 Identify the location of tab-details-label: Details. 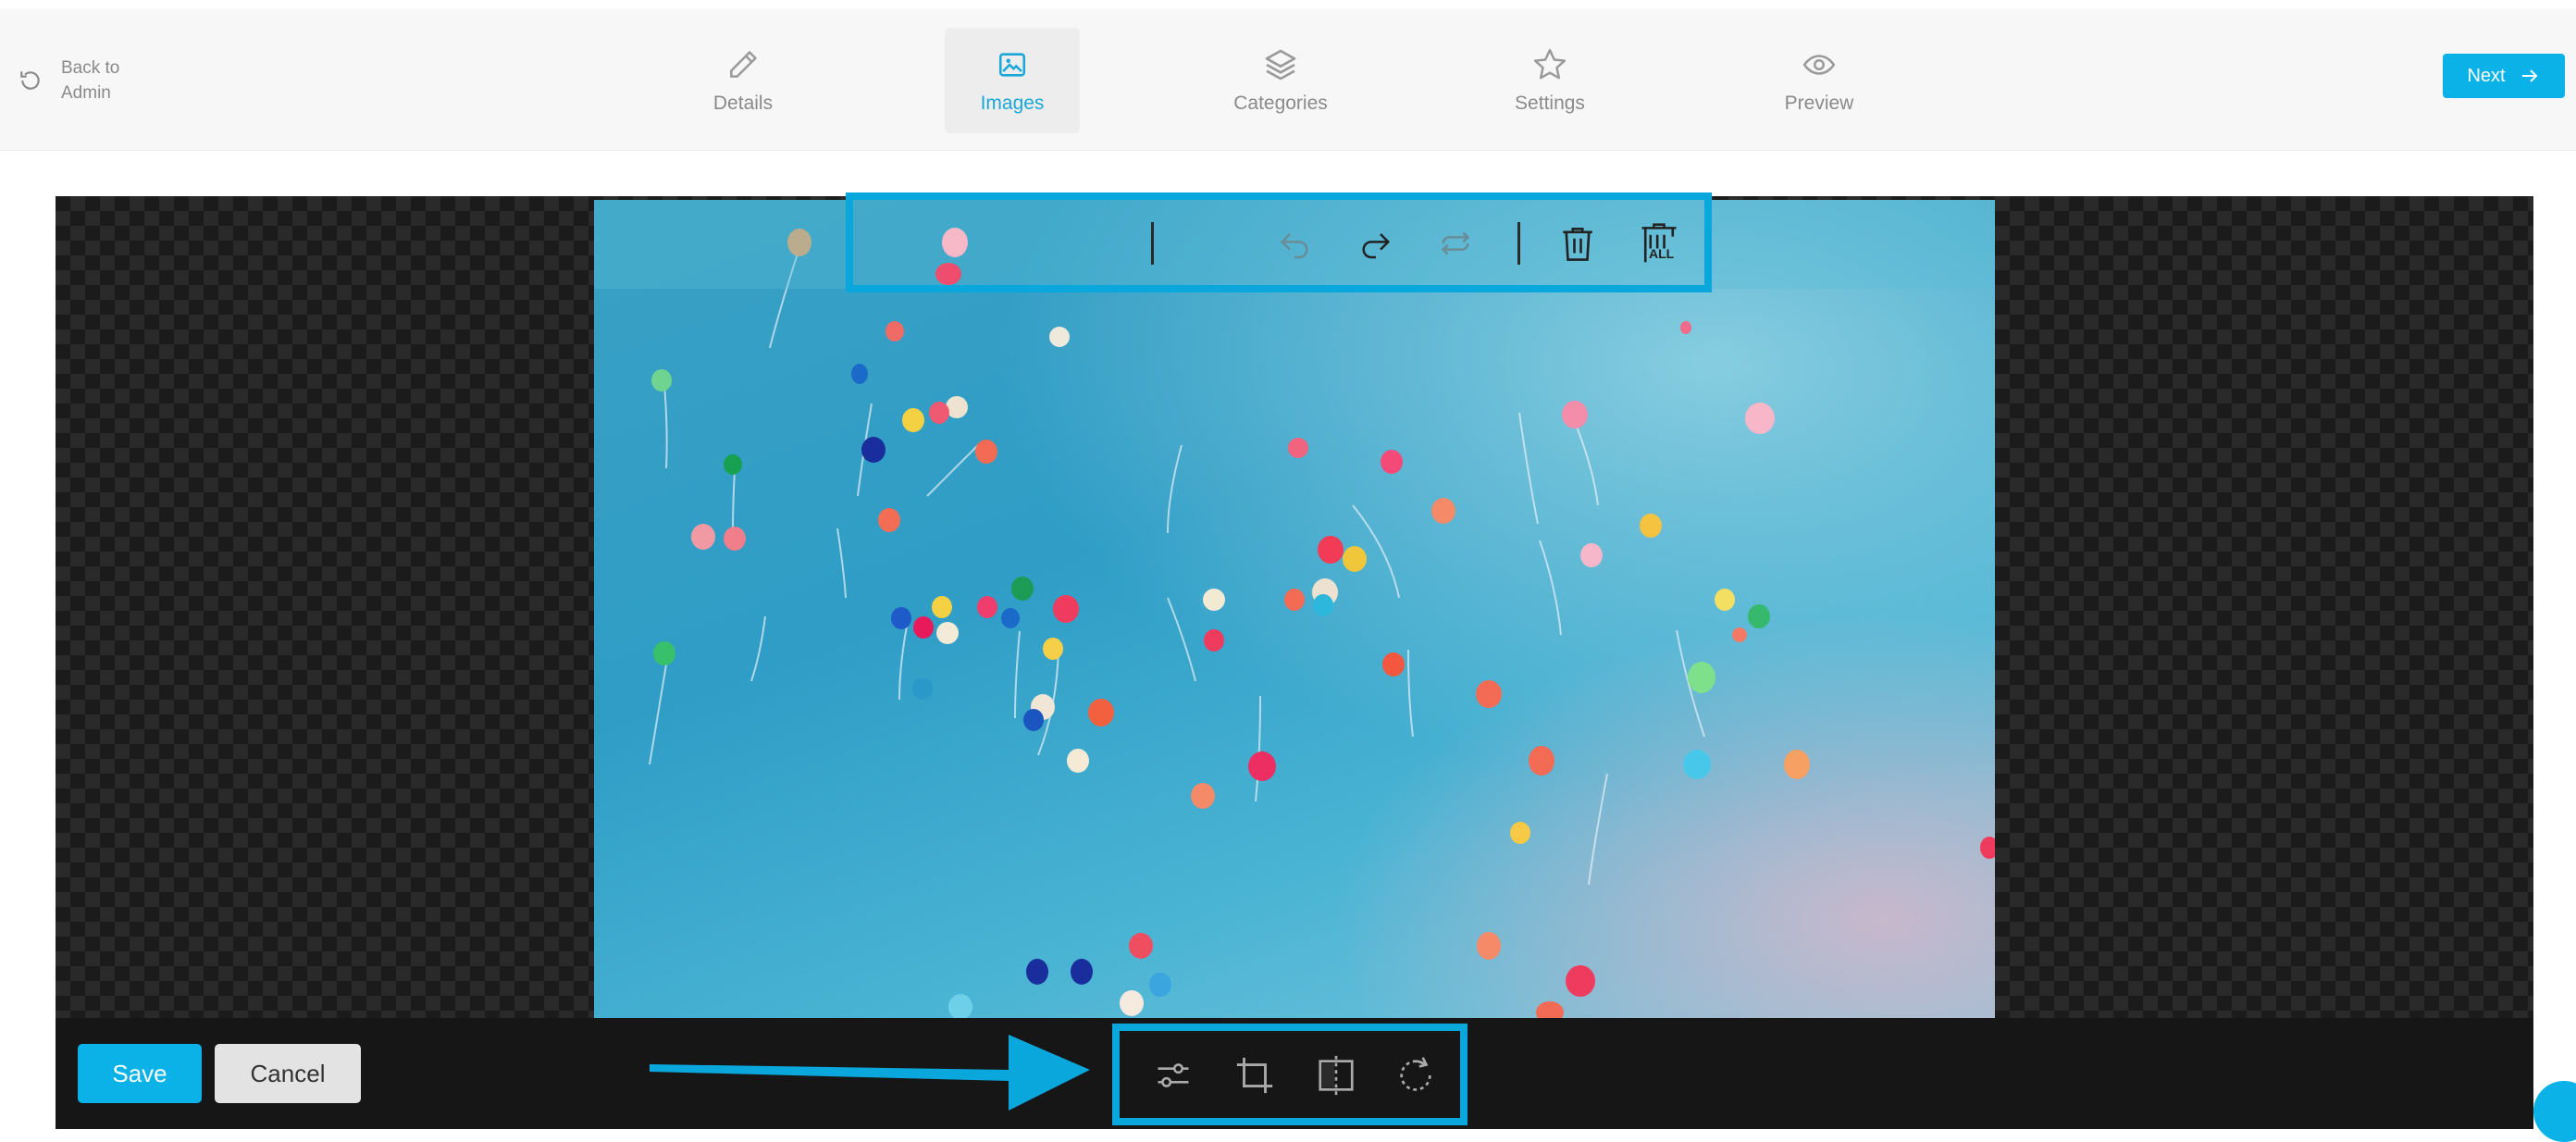
(743, 103).